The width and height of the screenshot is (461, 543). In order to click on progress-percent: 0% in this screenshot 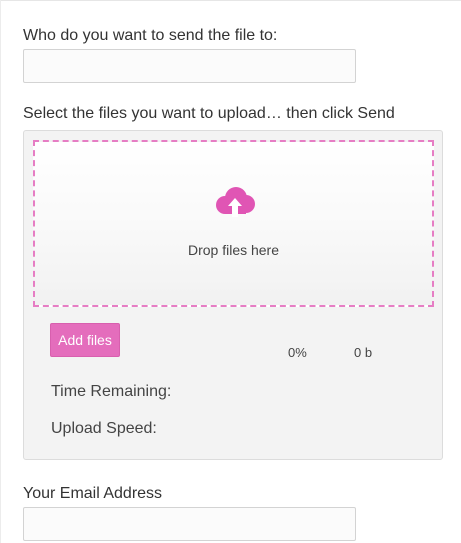, I will do `click(297, 352)`.